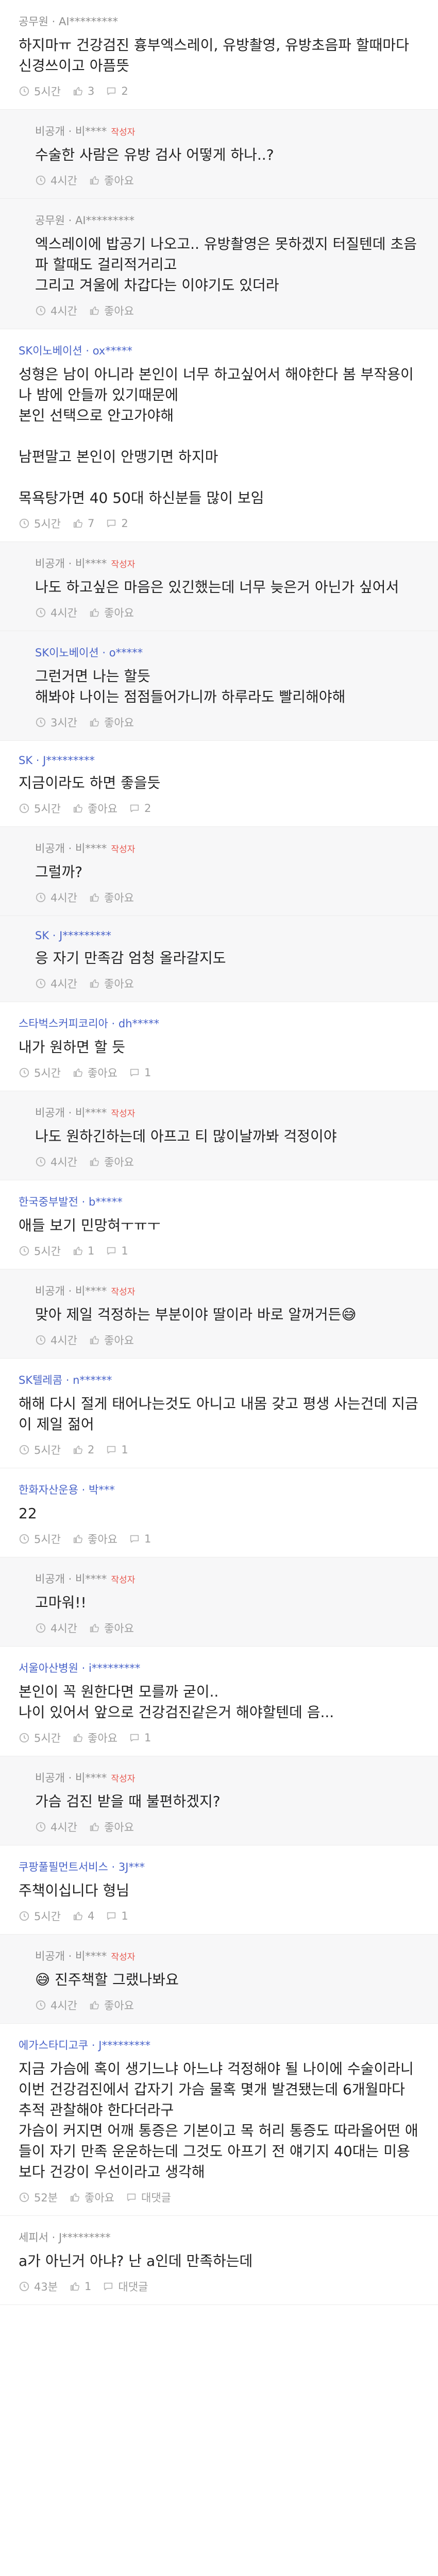 The width and height of the screenshot is (438, 2576). What do you see at coordinates (89, 1024) in the screenshot?
I see `comment-author: 스타벅스커피코리아 · dh*****` at bounding box center [89, 1024].